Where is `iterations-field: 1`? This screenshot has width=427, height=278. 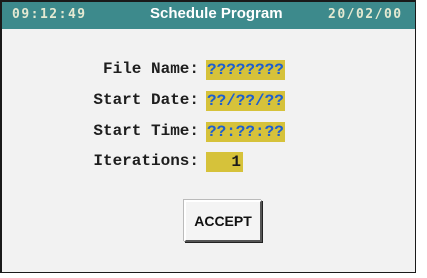
iterations-field: 1 is located at coordinates (224, 162).